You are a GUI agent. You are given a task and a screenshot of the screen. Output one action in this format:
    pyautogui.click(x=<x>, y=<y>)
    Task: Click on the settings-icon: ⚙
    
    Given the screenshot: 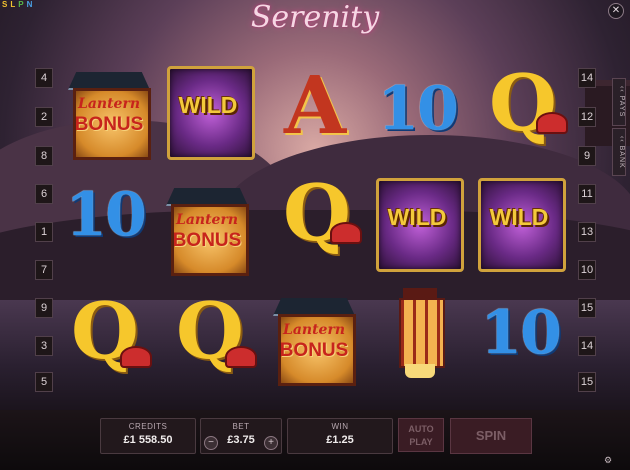 What is the action you would take?
    pyautogui.click(x=610, y=460)
    